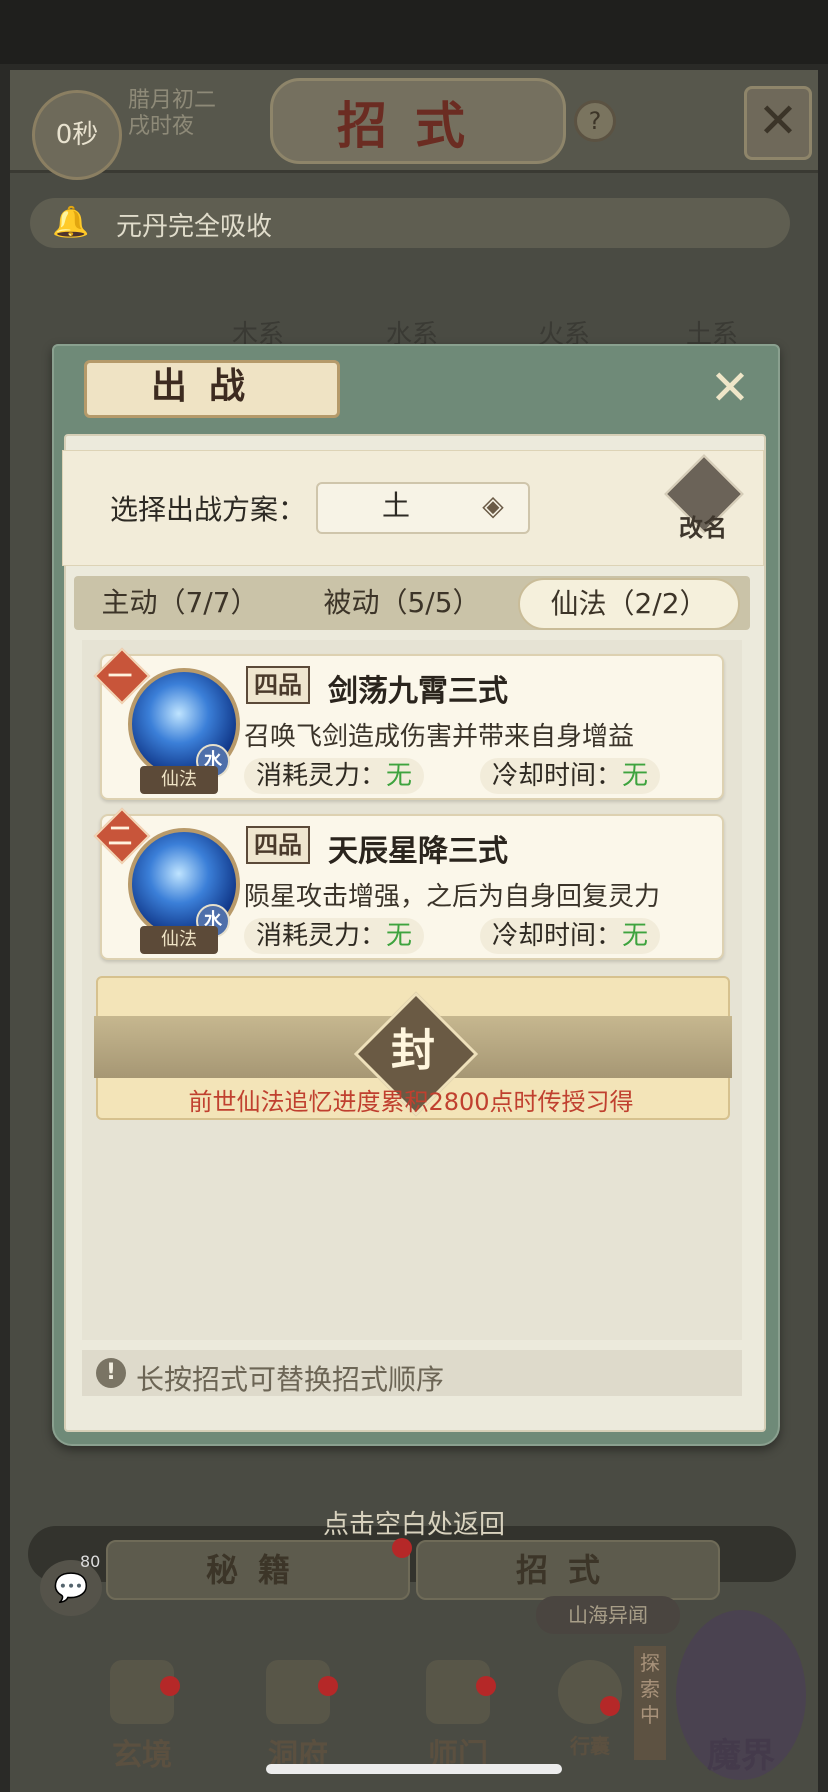 Image resolution: width=828 pixels, height=1792 pixels. I want to click on skill-description: 召唤飞剑造成伤害并带来自身增益, so click(439, 737).